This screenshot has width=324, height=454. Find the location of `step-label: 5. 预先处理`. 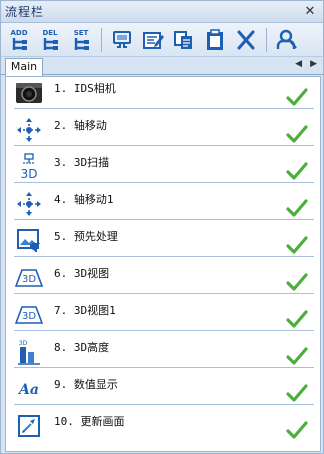

step-label: 5. 预先处理 is located at coordinates (86, 236).